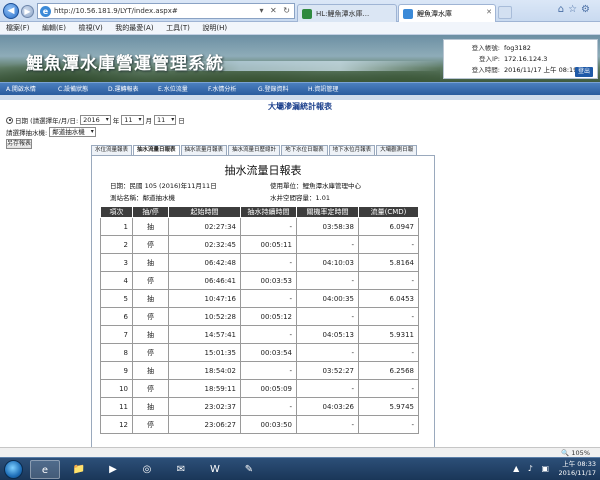 This screenshot has height=480, width=600. I want to click on login-time-label: 登入時間:, so click(485, 70).